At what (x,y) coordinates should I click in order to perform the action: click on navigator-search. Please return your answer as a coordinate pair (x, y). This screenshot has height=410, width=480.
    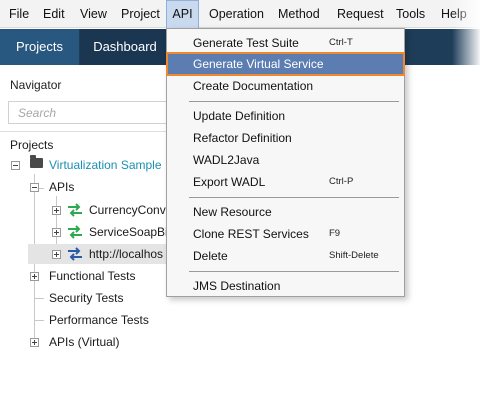
    Looking at the image, I should click on (90, 112).